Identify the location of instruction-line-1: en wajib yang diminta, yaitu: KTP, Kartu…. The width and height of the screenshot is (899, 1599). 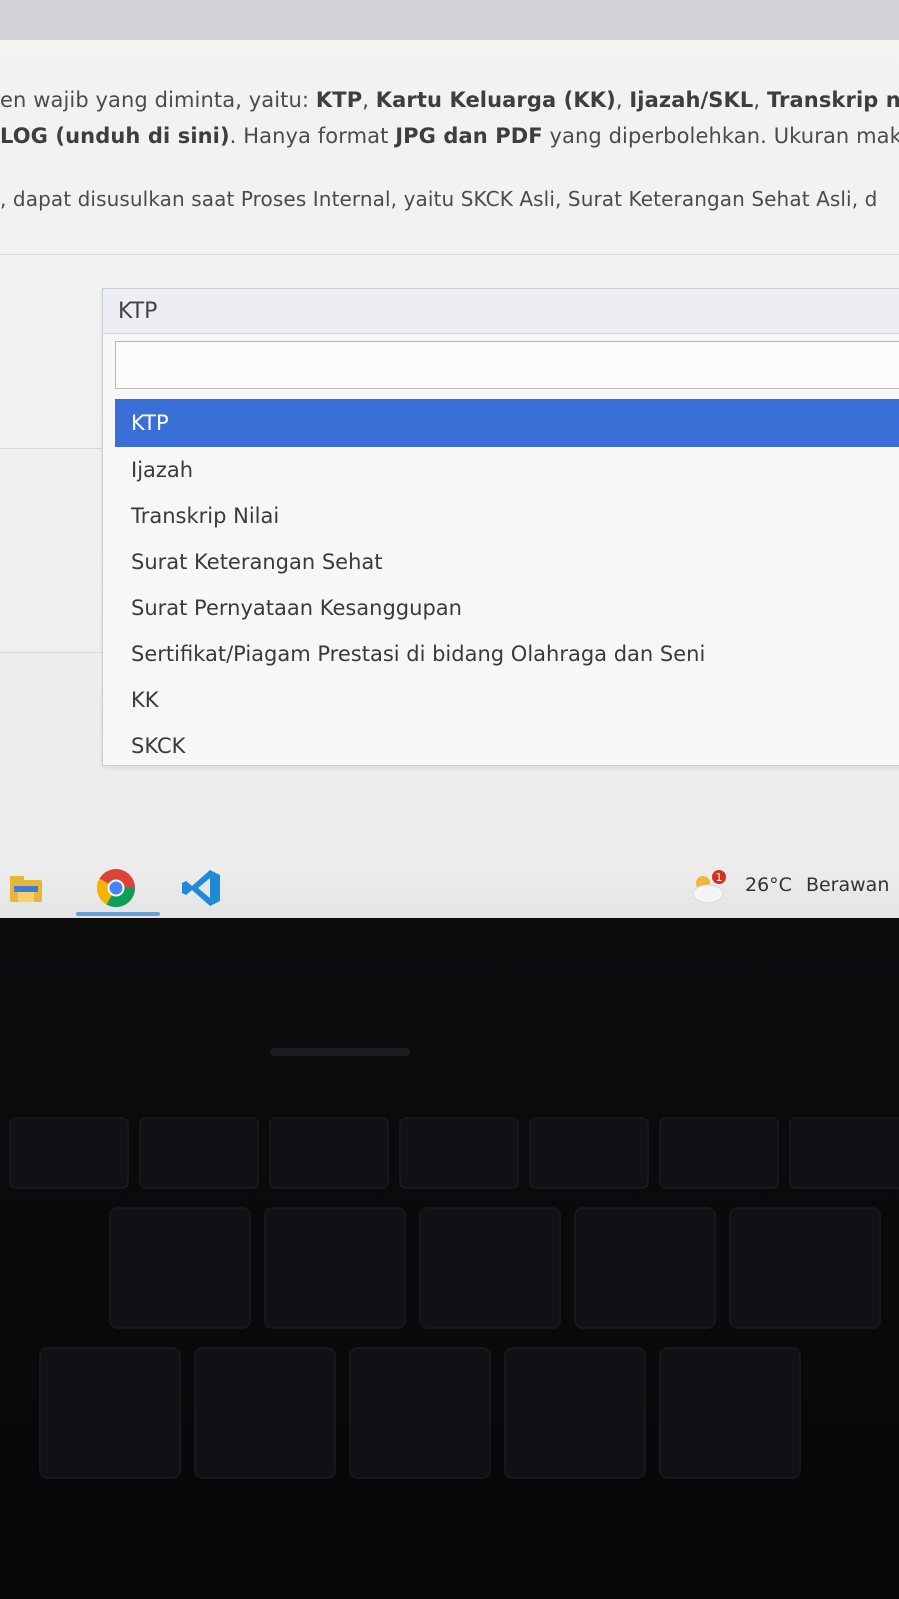
(449, 100).